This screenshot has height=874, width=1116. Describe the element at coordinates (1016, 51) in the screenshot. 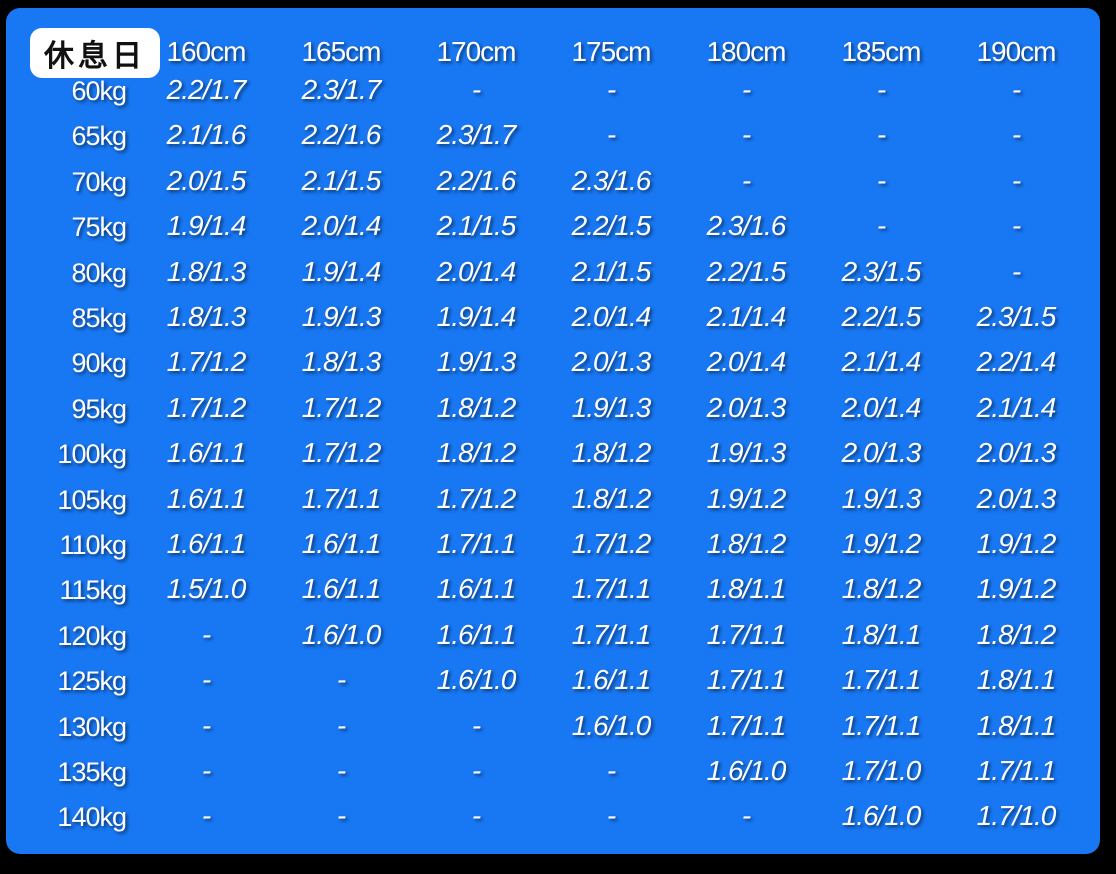

I see `column-header: 190cm` at that location.